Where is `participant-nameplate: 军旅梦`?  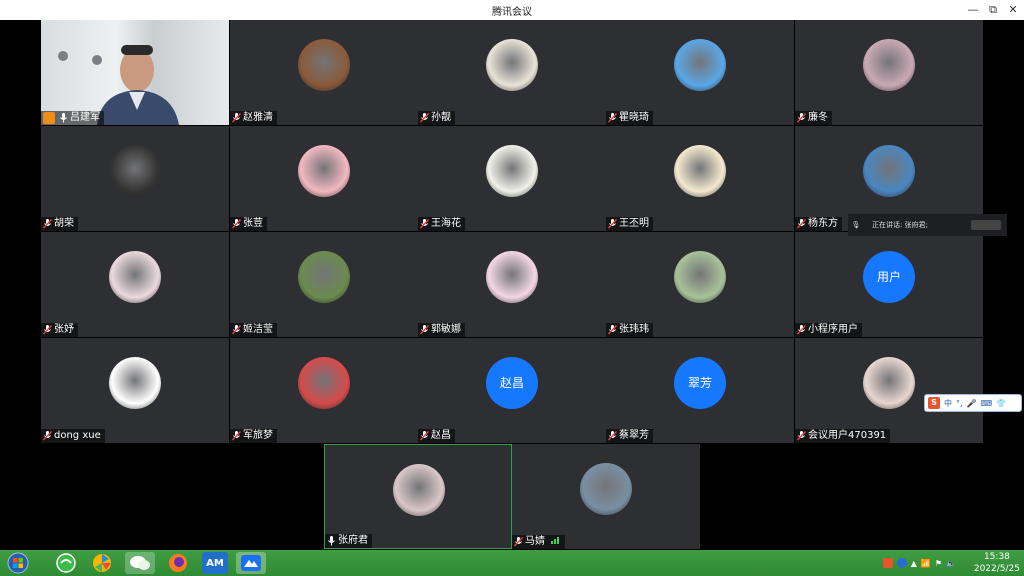 participant-nameplate: 军旅梦 is located at coordinates (253, 436).